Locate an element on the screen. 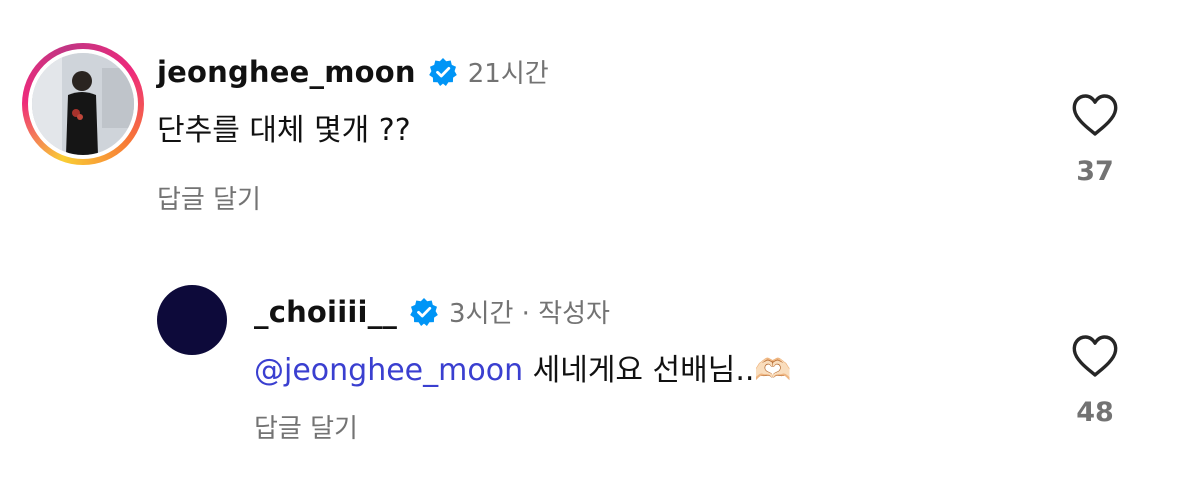 Image resolution: width=1179 pixels, height=485 pixels. comment-header: jeonghee_moon 21시간 is located at coordinates (353, 71).